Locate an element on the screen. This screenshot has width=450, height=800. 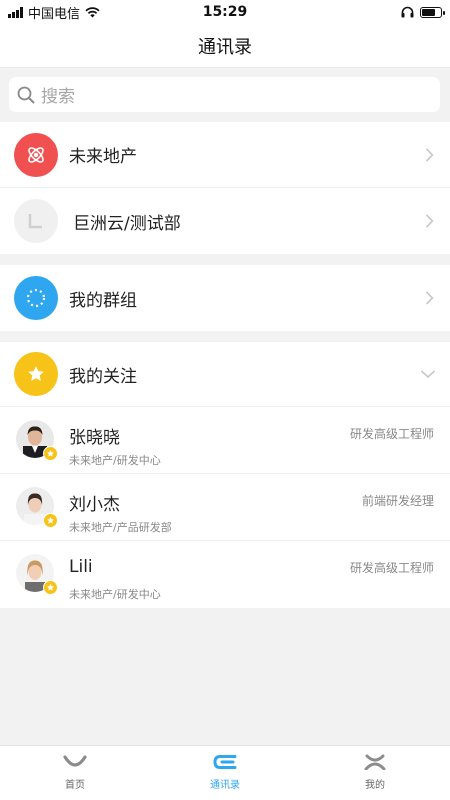
contact-row: Lili 未来地产/研发中心 研发高级工程师 is located at coordinates (225, 574).